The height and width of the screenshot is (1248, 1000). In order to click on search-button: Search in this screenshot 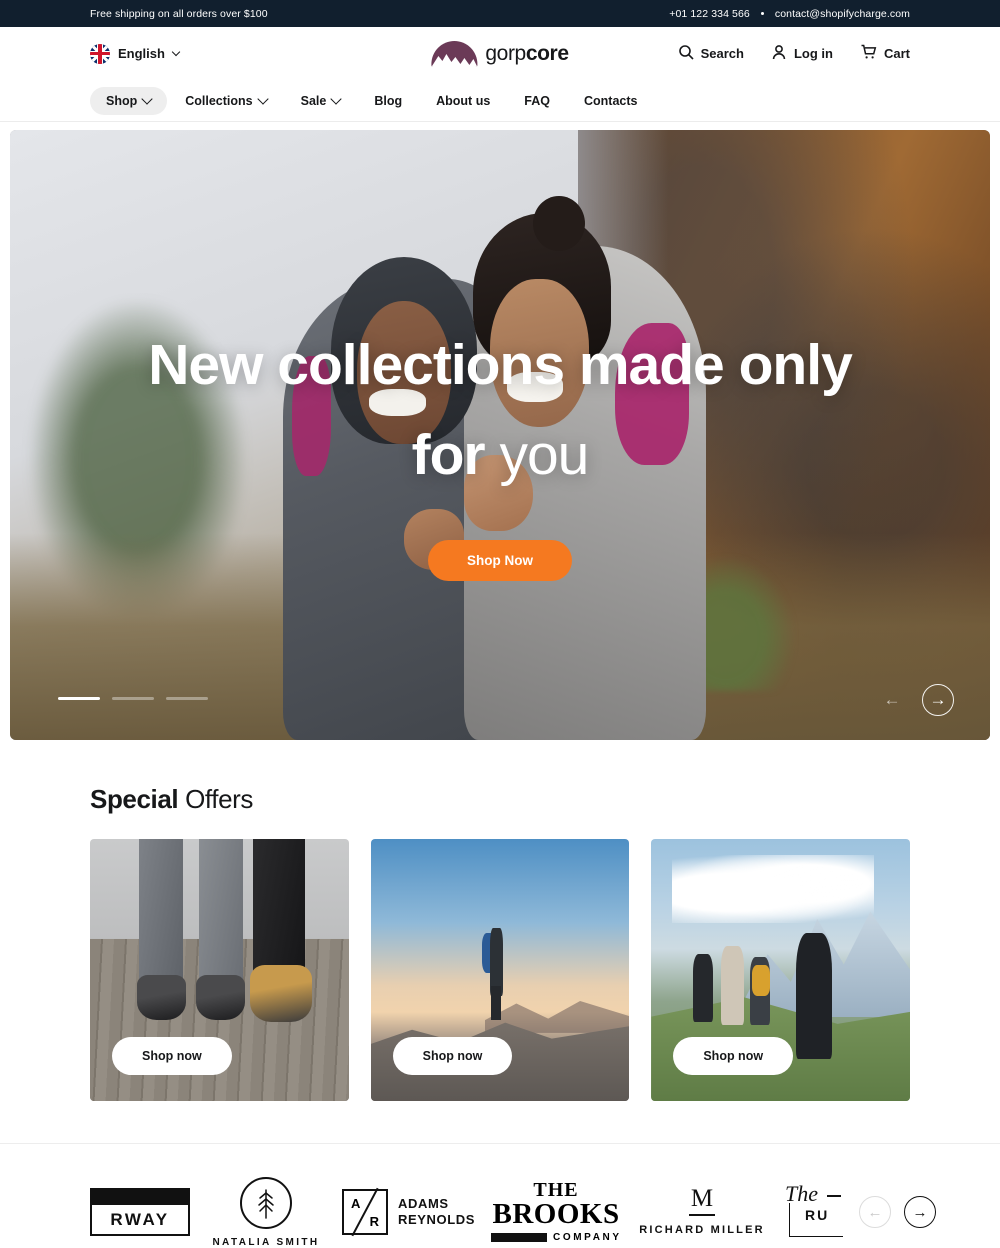, I will do `click(711, 53)`.